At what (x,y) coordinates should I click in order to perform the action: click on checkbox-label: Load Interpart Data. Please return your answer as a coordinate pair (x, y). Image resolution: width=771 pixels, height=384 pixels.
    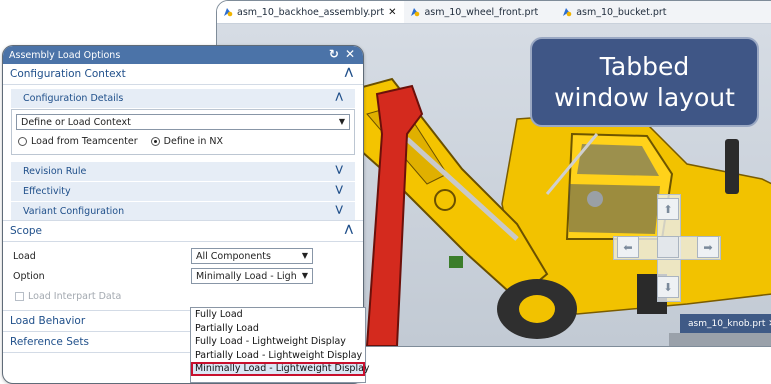
    Looking at the image, I should click on (75, 296).